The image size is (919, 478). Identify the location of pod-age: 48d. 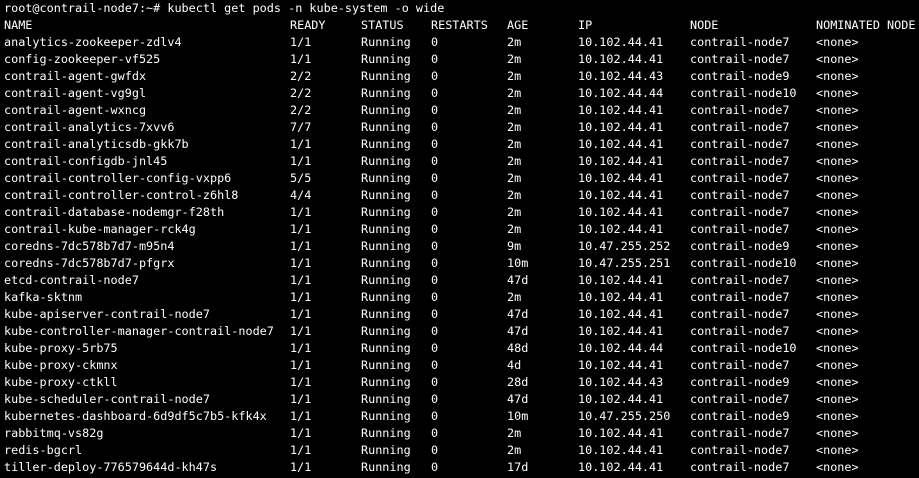
(518, 348).